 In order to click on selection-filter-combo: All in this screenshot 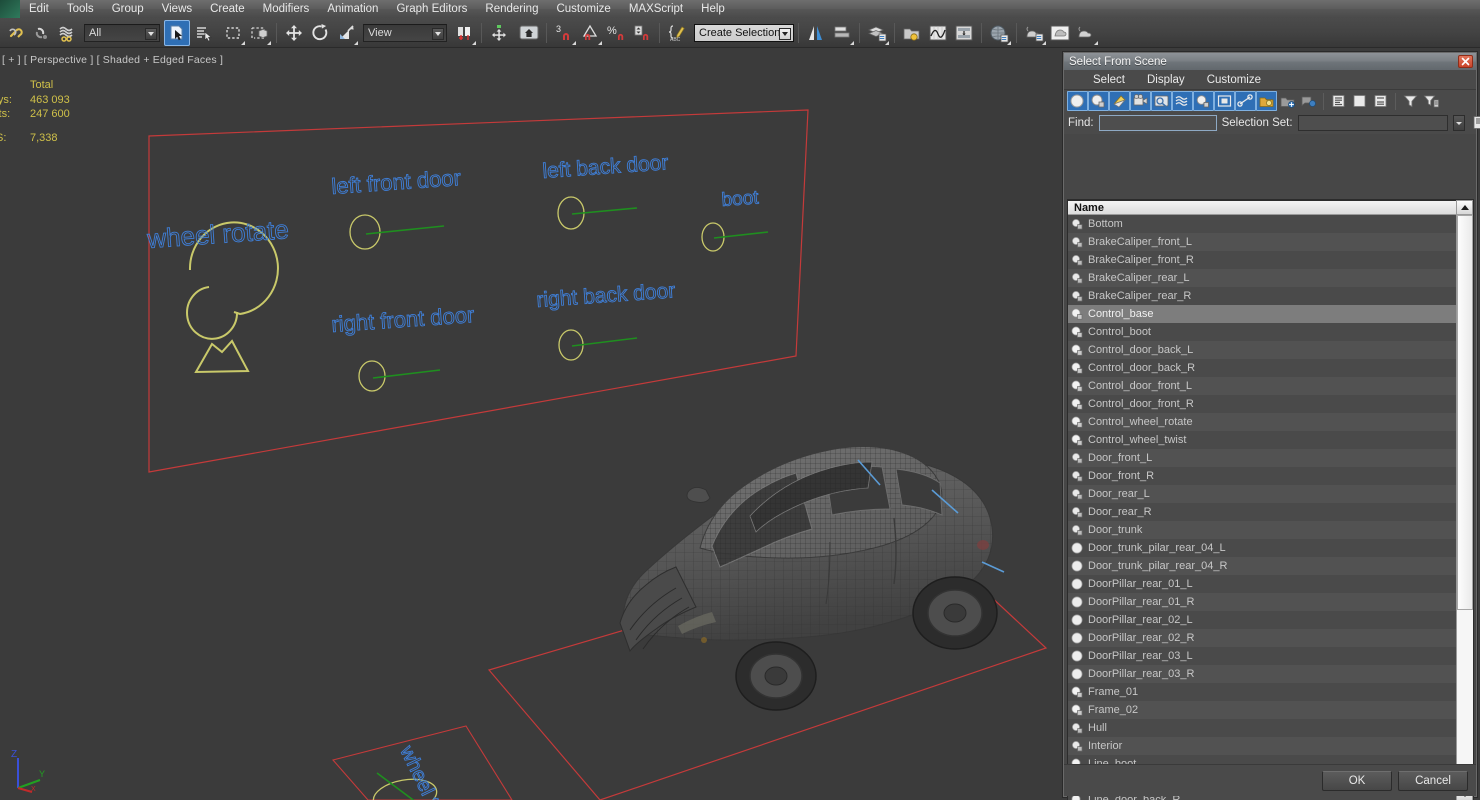, I will do `click(122, 32)`.